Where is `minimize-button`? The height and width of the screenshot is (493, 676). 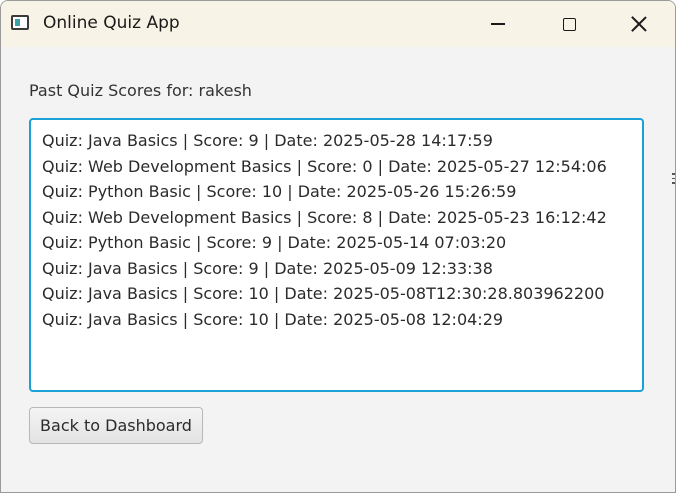
minimize-button is located at coordinates (498, 24).